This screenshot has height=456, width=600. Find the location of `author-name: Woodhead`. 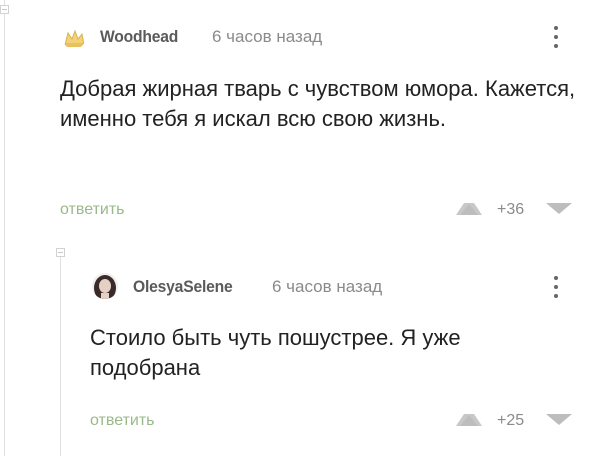

author-name: Woodhead is located at coordinates (139, 37).